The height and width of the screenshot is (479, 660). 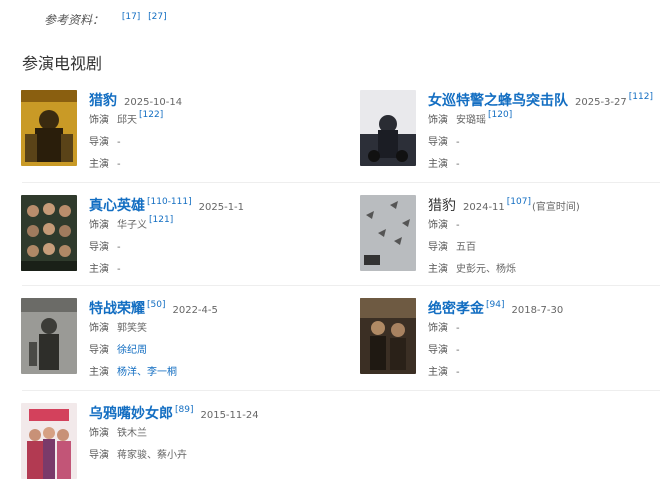 What do you see at coordinates (537, 310) in the screenshot?
I see `show-date: 2018-7-30` at bounding box center [537, 310].